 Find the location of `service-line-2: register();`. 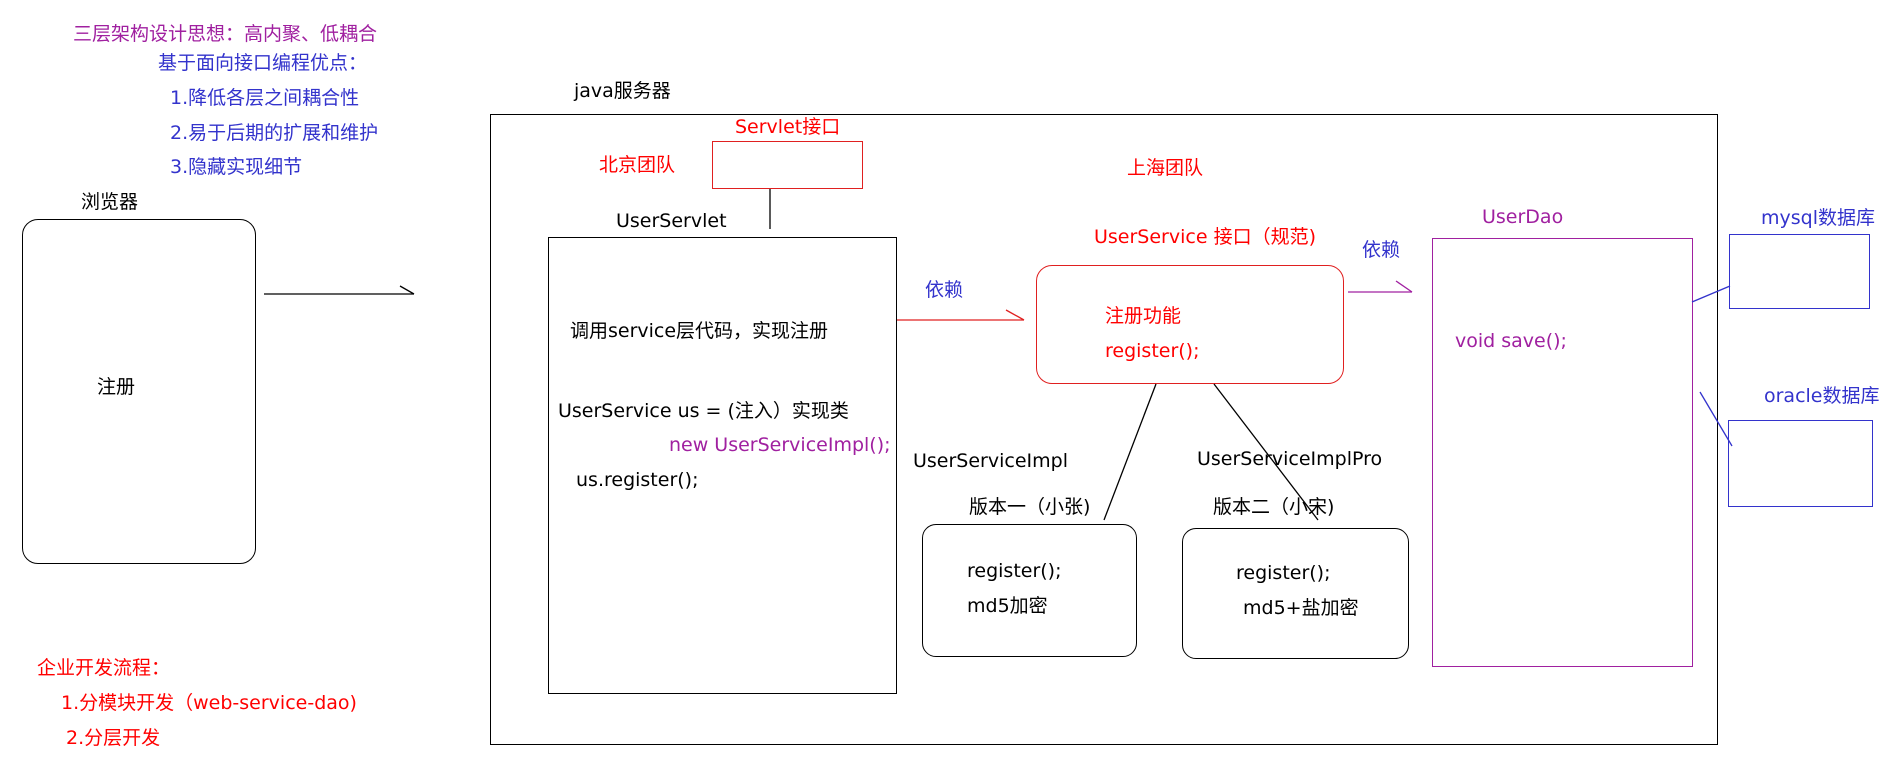

service-line-2: register(); is located at coordinates (1152, 351).